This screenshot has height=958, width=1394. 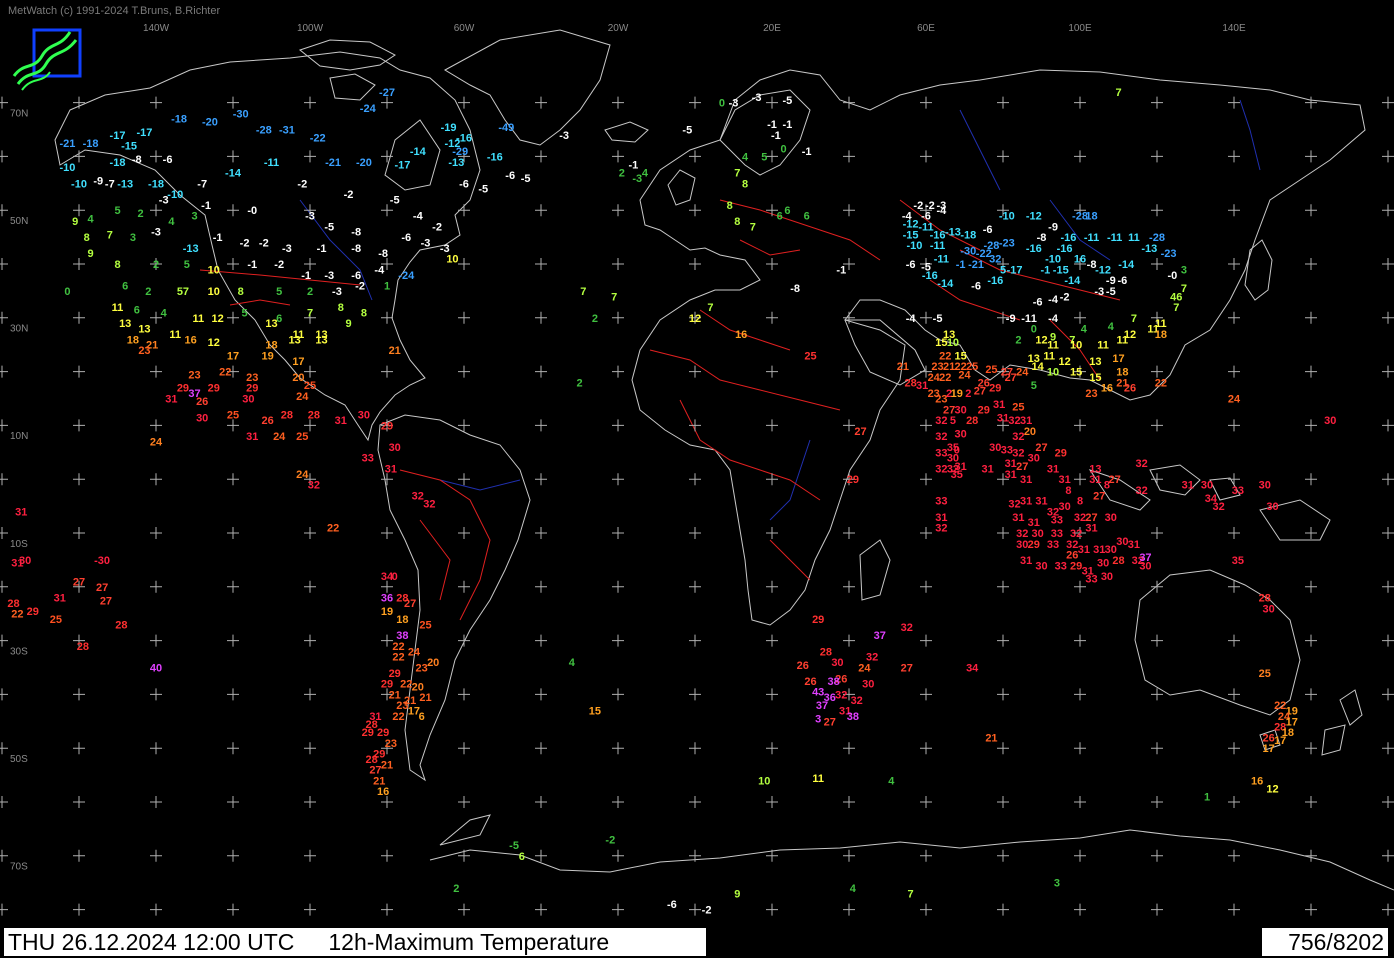 What do you see at coordinates (383, 254) in the screenshot?
I see `temperature-value: -8` at bounding box center [383, 254].